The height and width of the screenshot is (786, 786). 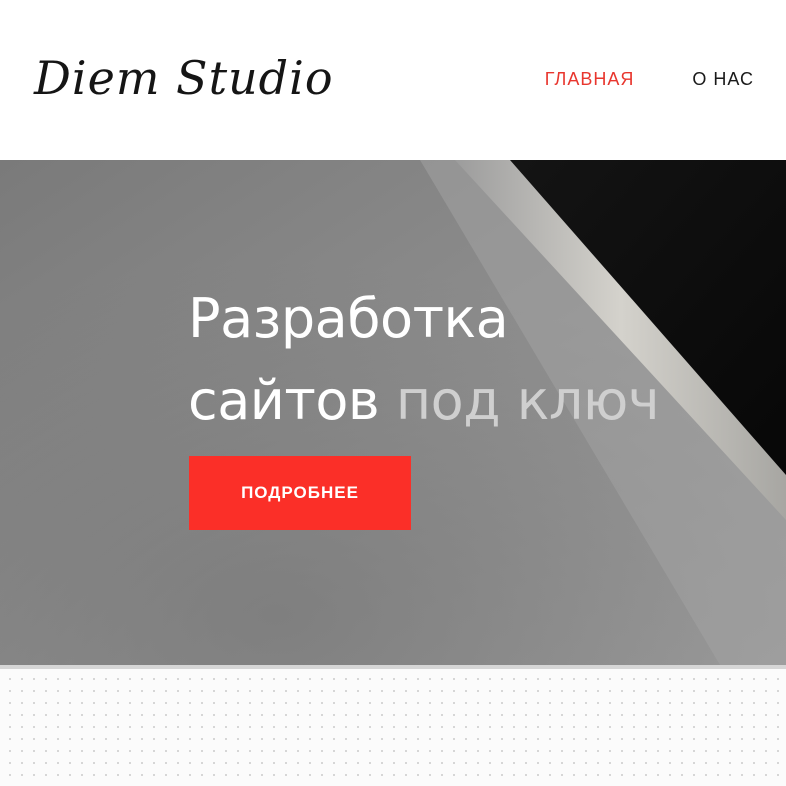 I want to click on nav-item-home: ГЛАВНАЯ, so click(x=590, y=79).